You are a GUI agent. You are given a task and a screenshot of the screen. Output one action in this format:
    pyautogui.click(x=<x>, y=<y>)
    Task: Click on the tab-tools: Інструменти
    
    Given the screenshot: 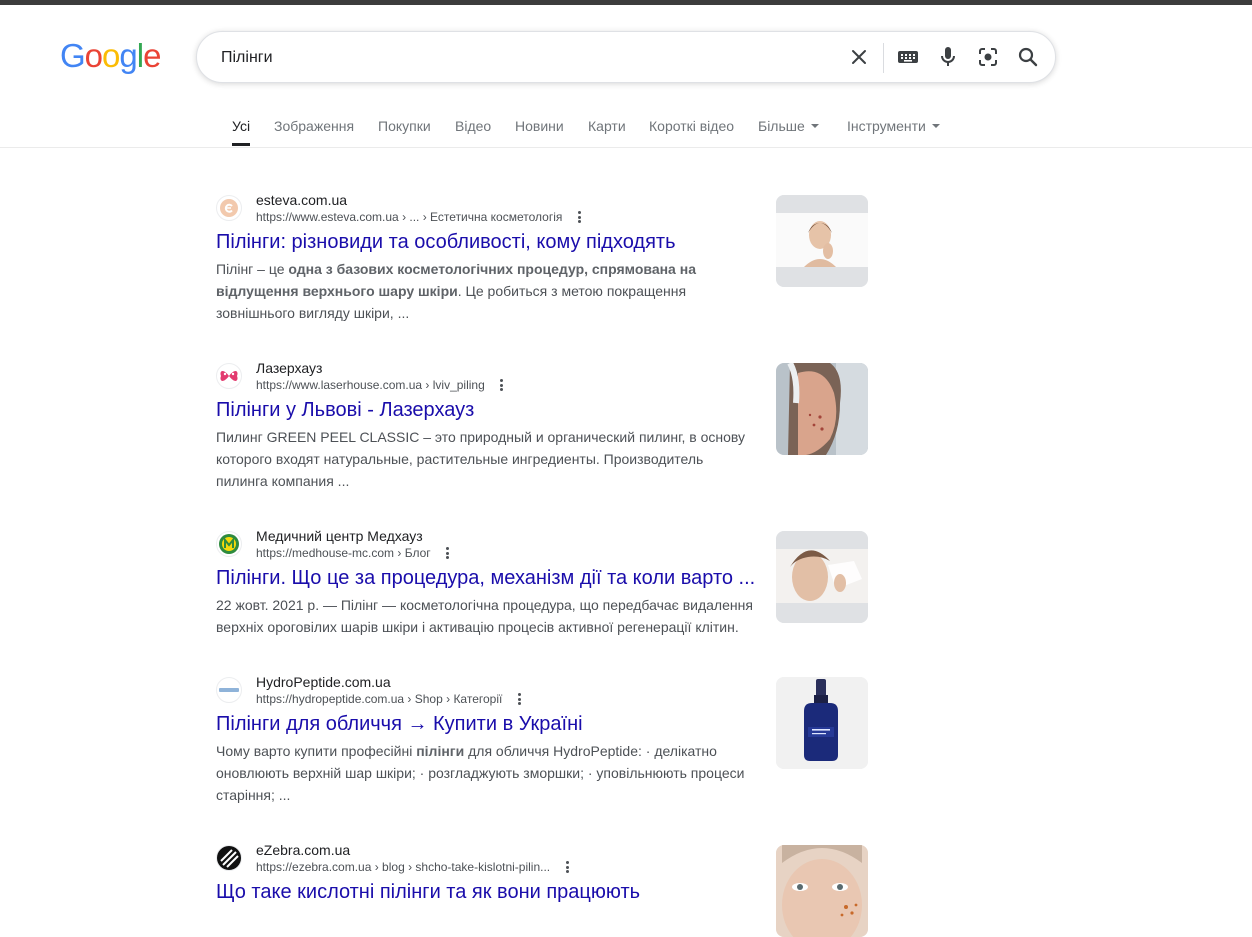 What is the action you would take?
    pyautogui.click(x=893, y=126)
    